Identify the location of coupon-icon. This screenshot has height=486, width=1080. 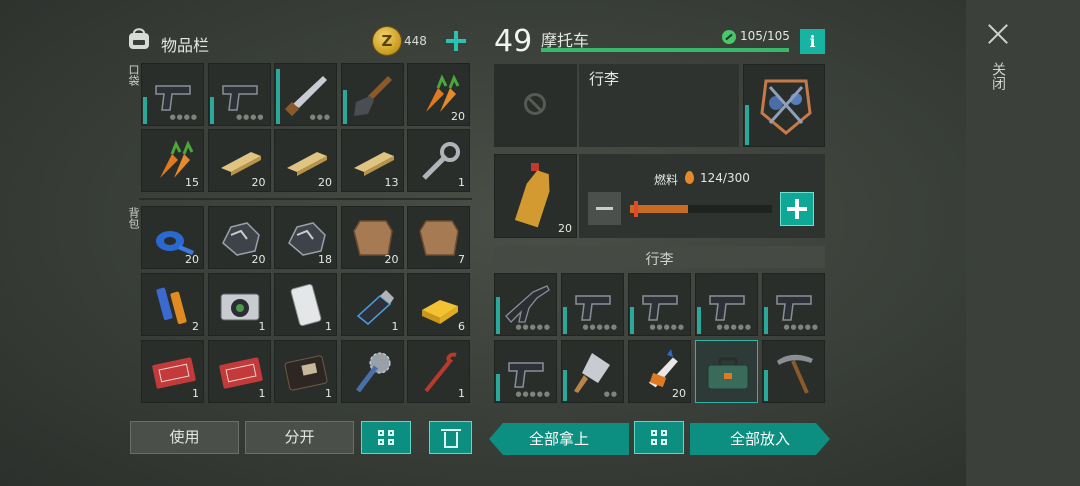
(174, 373).